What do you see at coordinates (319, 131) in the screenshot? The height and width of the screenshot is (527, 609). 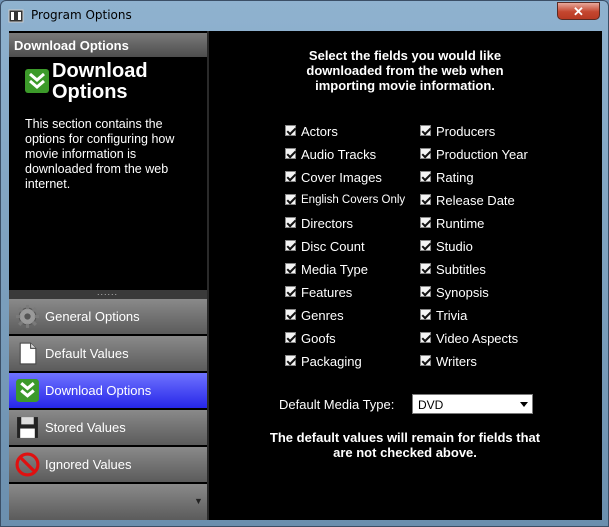 I see `checkbox-label: Actors` at bounding box center [319, 131].